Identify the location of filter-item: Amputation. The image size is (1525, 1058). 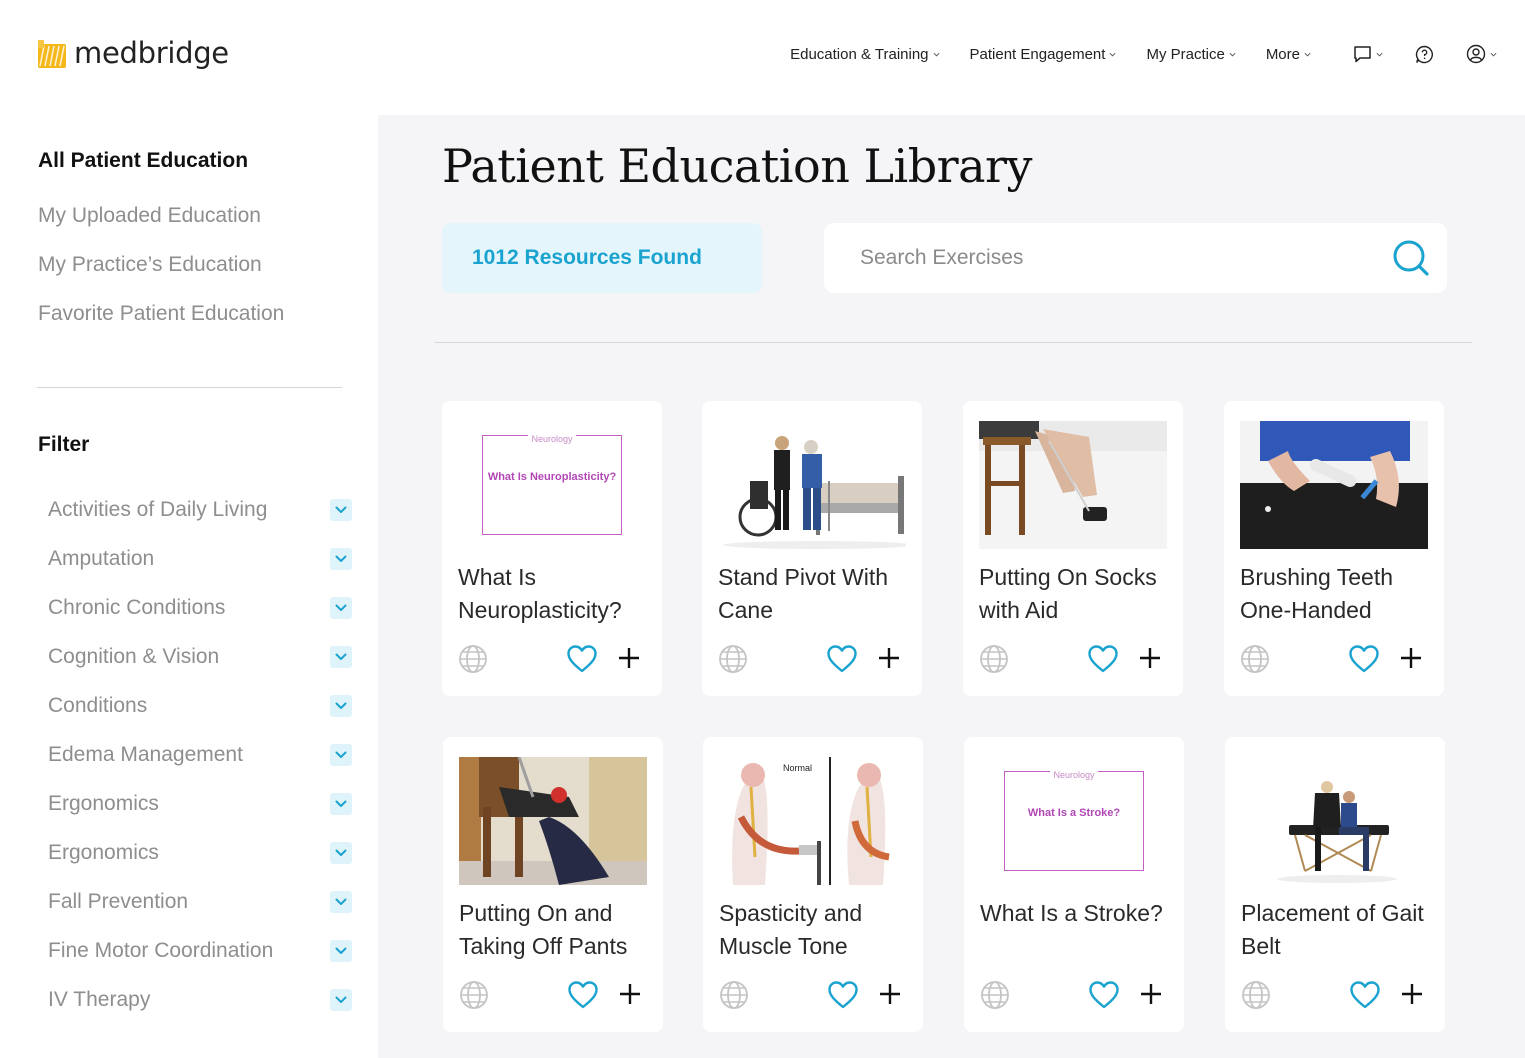
(200, 559).